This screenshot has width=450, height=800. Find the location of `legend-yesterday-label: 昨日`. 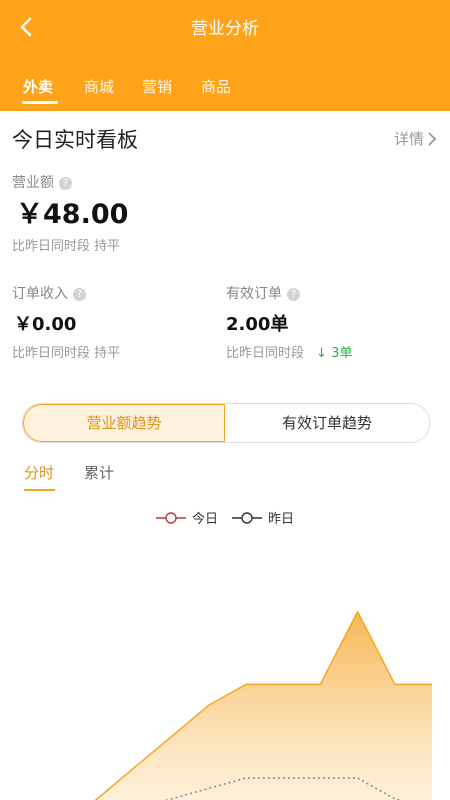

legend-yesterday-label: 昨日 is located at coordinates (281, 519).